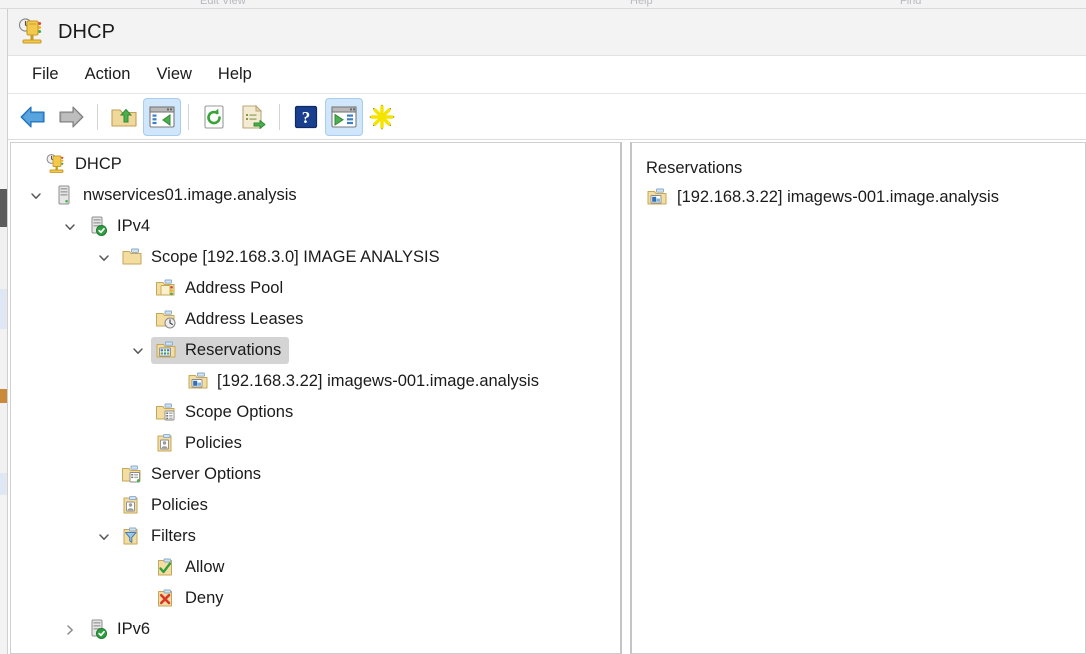 The width and height of the screenshot is (1086, 654). I want to click on tree-node-label: Deny, so click(204, 597).